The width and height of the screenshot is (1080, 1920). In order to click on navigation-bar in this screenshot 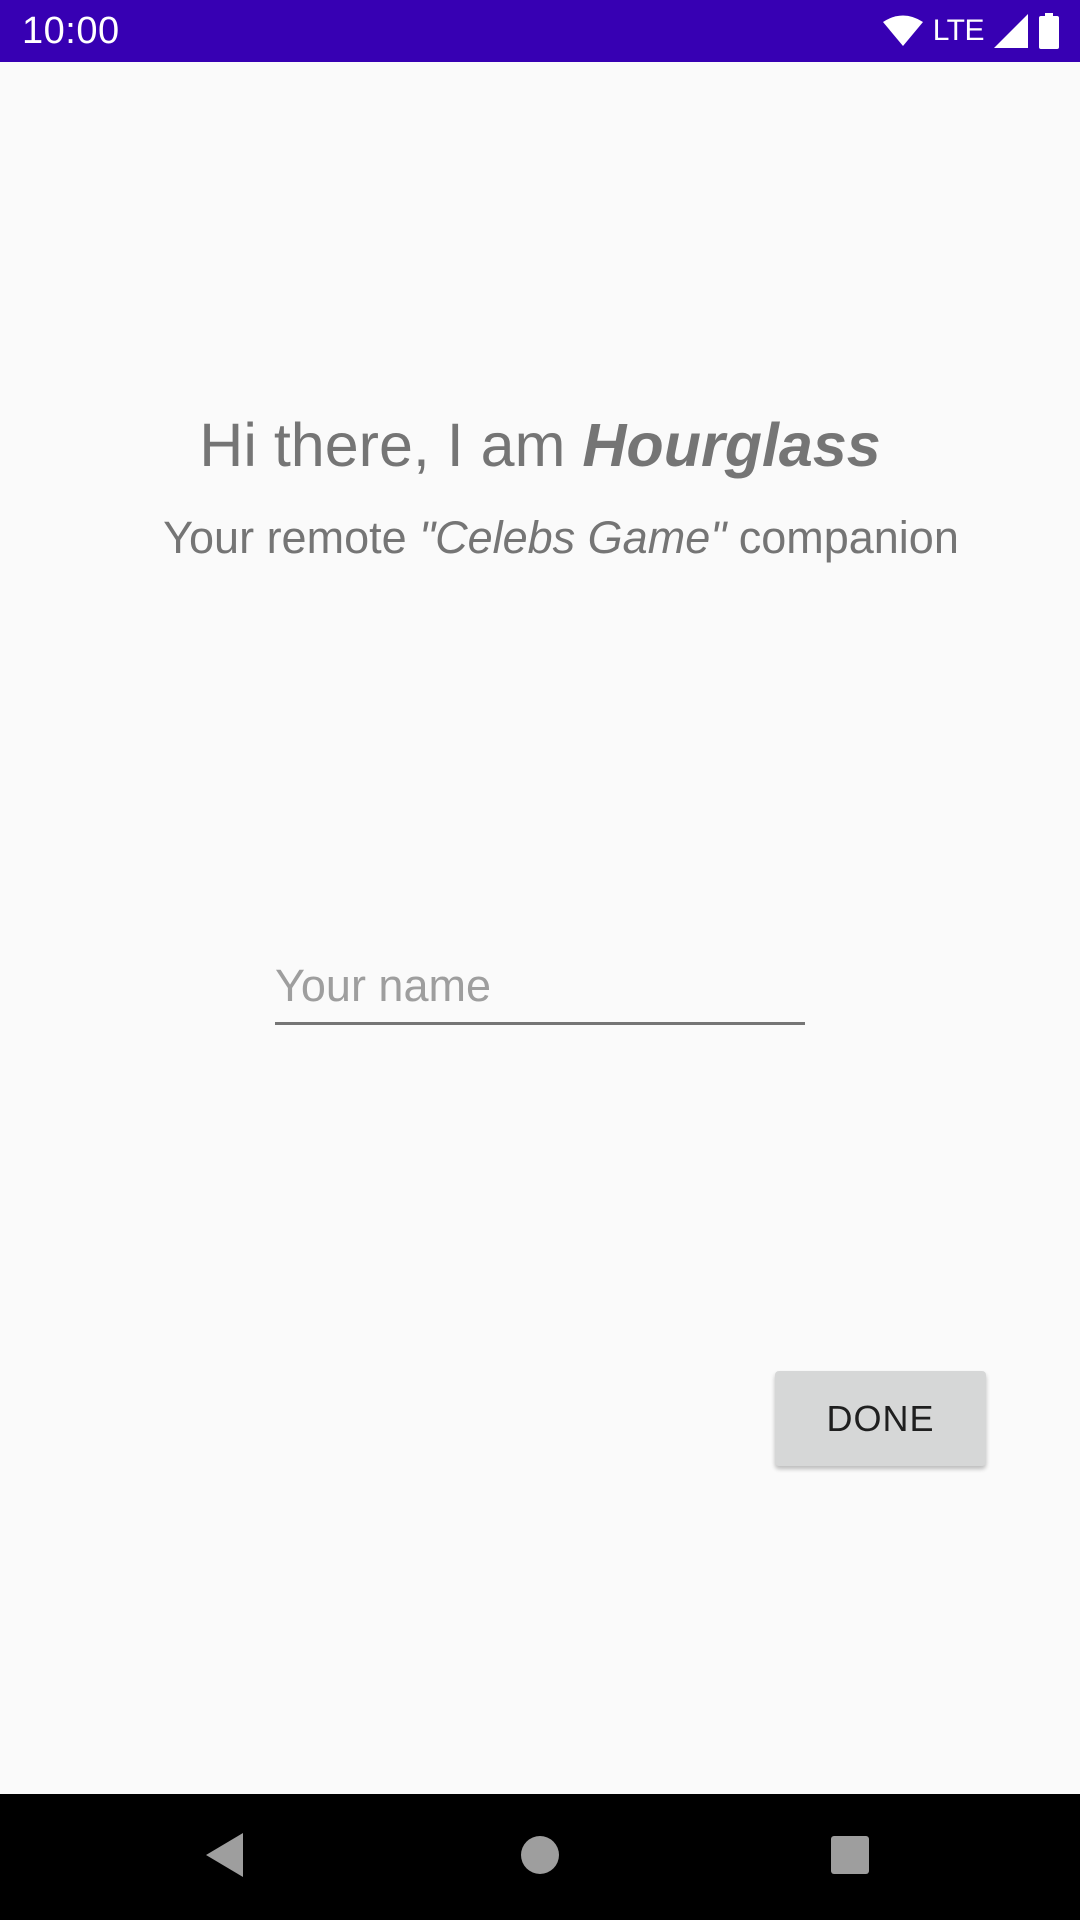, I will do `click(540, 1857)`.